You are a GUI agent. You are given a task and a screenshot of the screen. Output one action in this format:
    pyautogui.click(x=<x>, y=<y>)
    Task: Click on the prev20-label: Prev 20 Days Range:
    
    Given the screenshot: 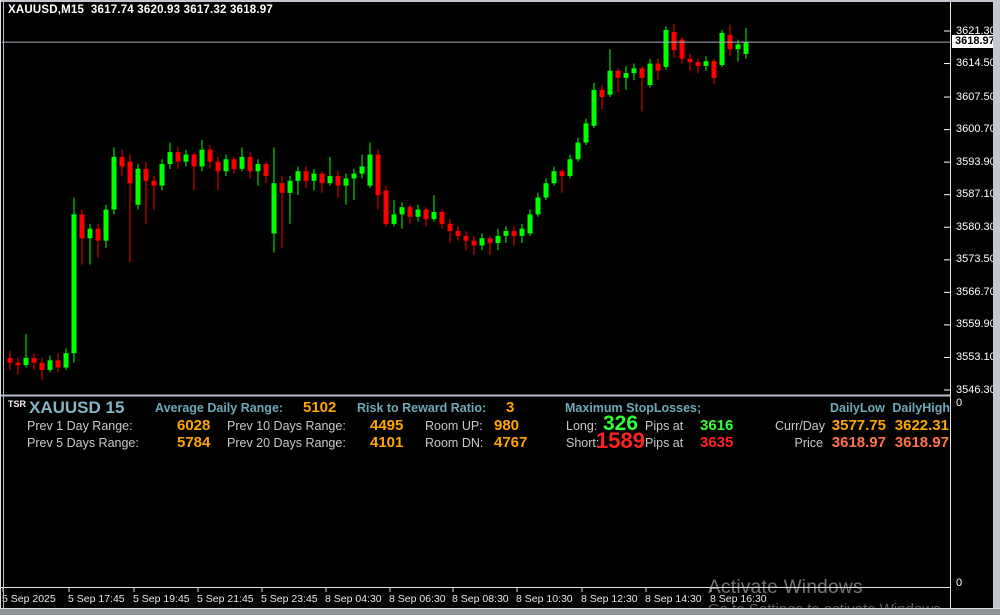 What is the action you would take?
    pyautogui.click(x=286, y=443)
    